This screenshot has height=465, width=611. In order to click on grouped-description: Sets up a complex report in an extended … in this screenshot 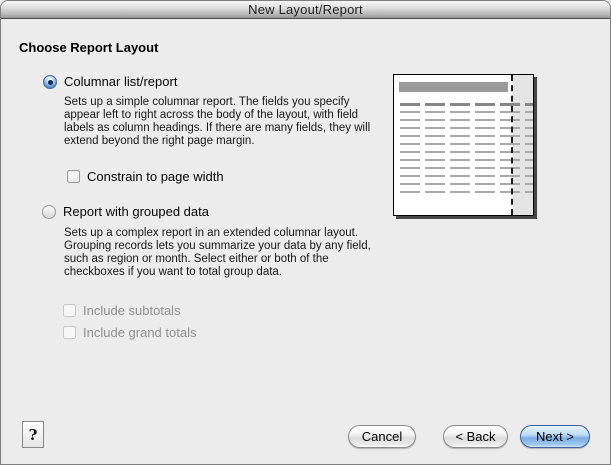, I will do `click(217, 252)`.